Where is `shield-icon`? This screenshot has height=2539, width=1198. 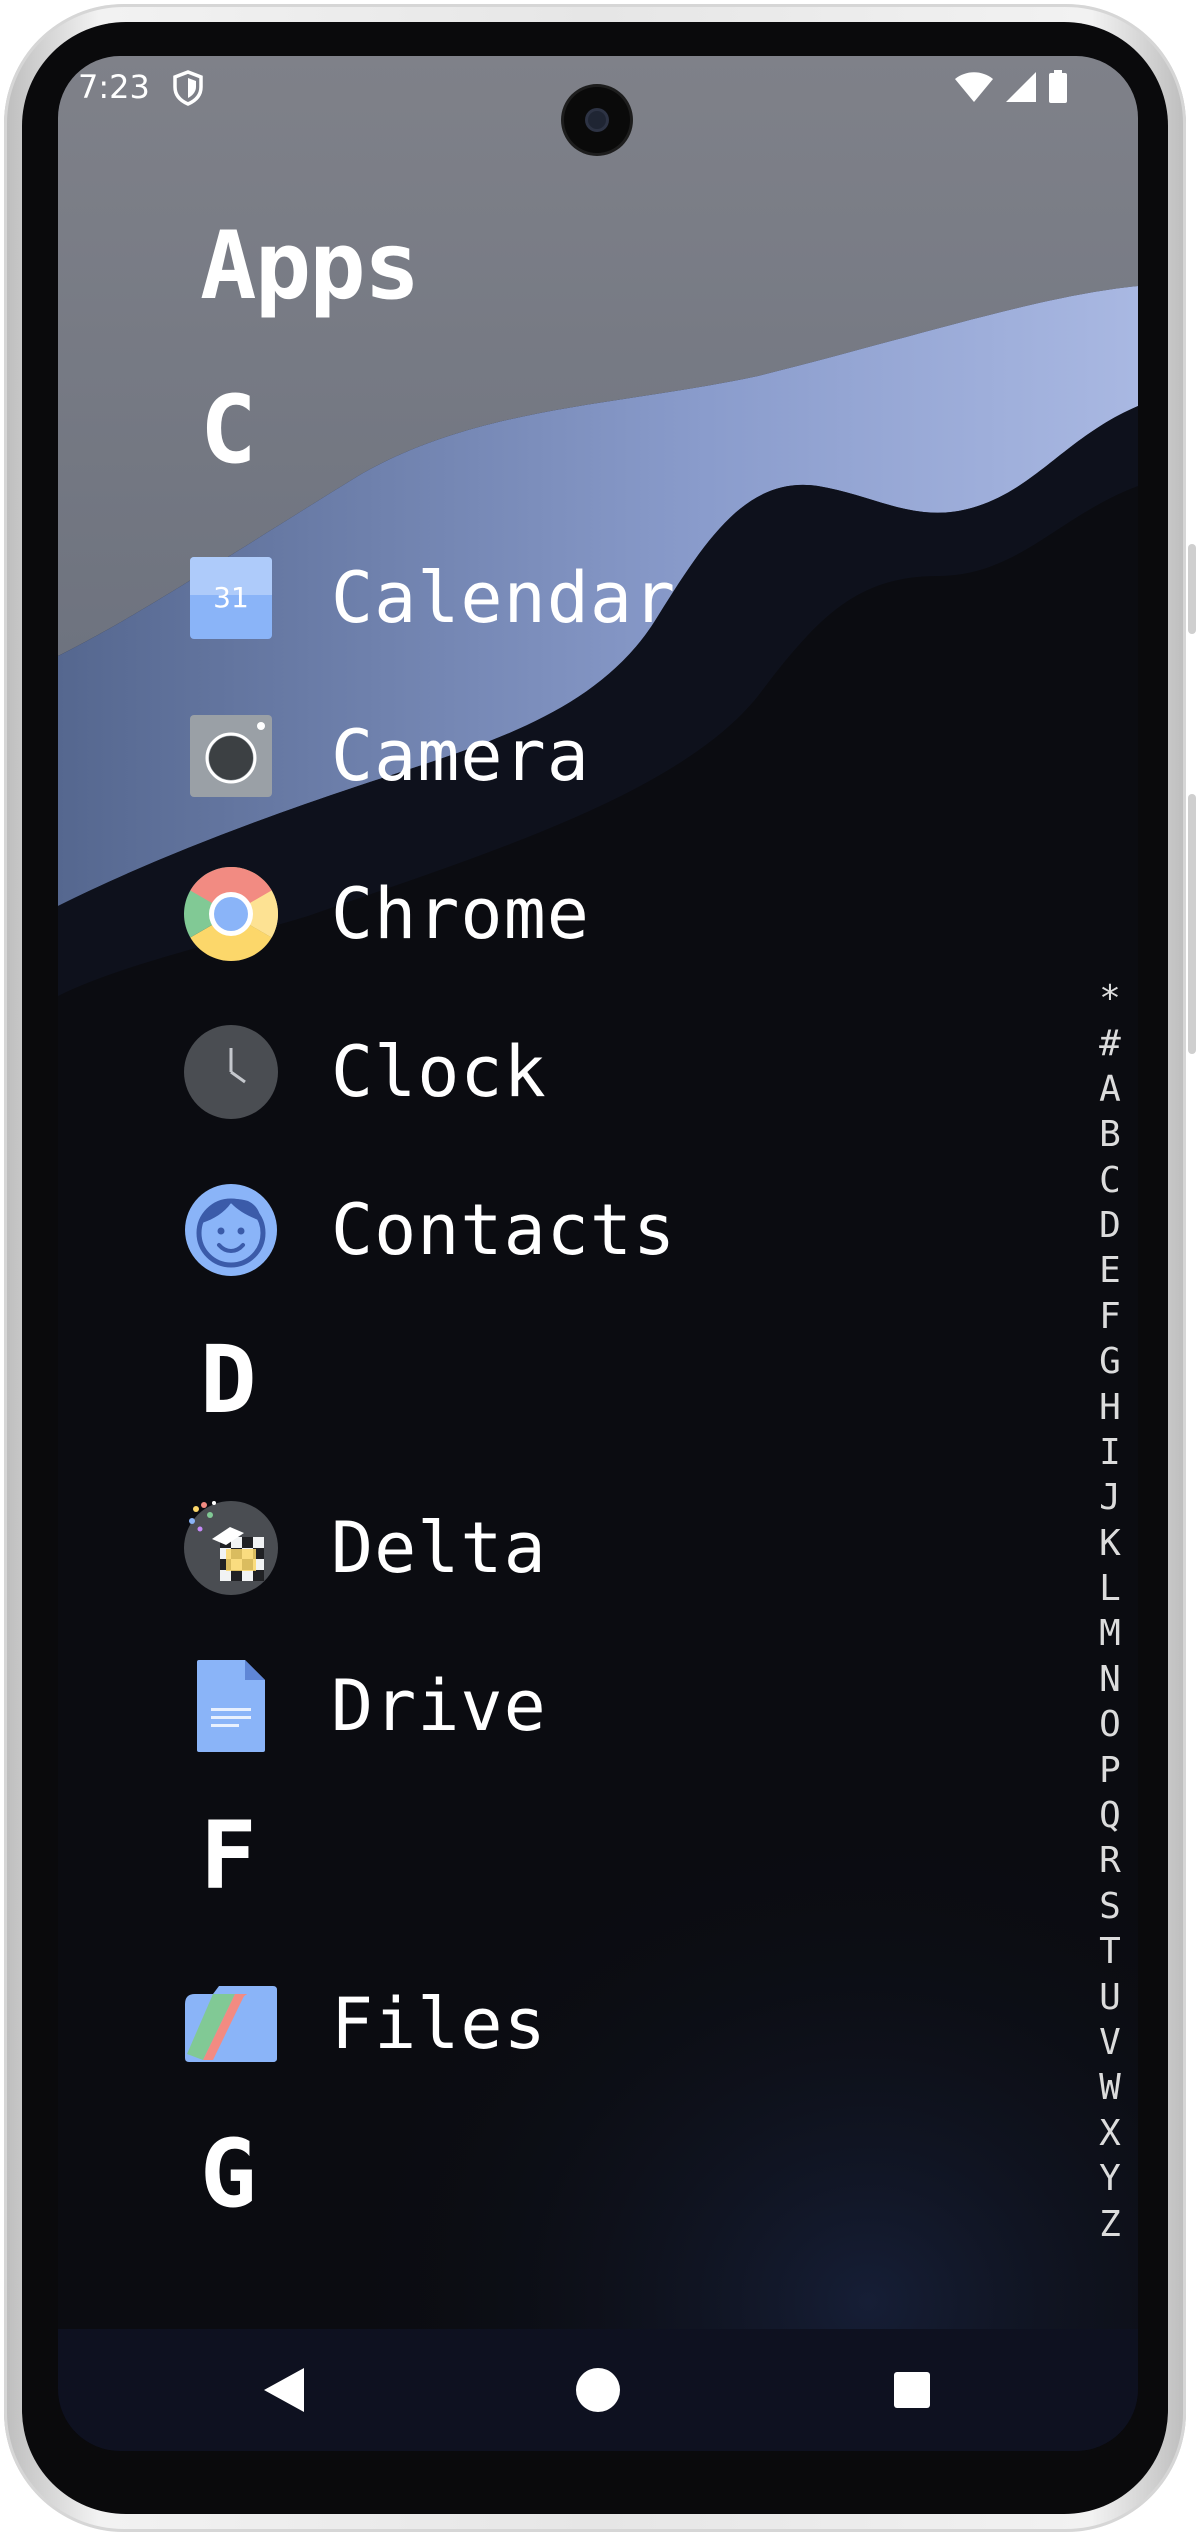
shield-icon is located at coordinates (188, 88).